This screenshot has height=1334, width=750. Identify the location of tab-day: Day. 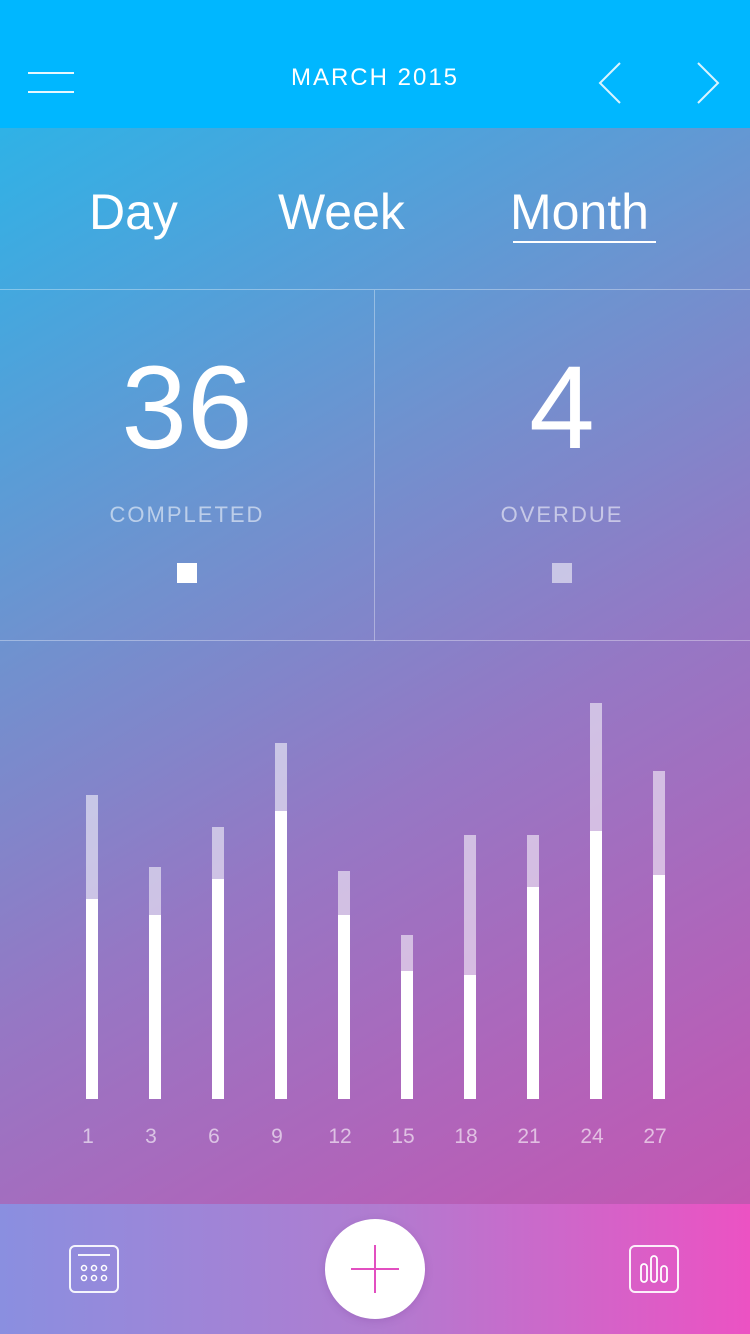
(133, 212).